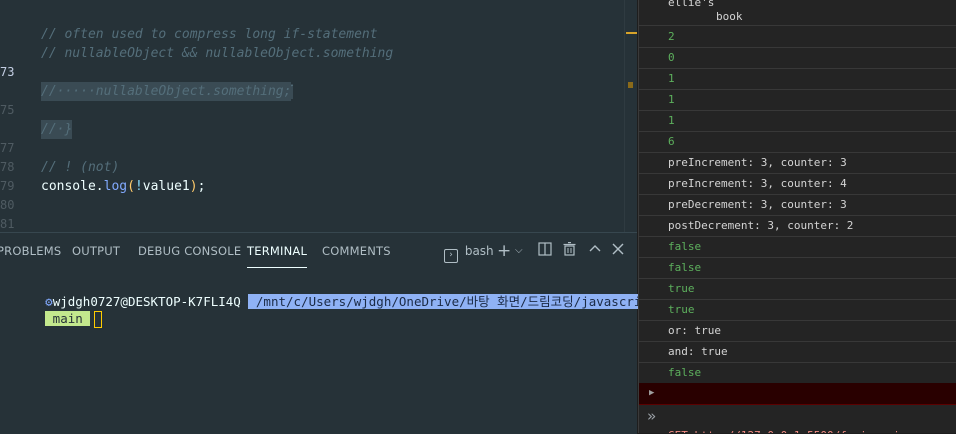  What do you see at coordinates (318, 110) in the screenshot?
I see `code-line: 75 //·}` at bounding box center [318, 110].